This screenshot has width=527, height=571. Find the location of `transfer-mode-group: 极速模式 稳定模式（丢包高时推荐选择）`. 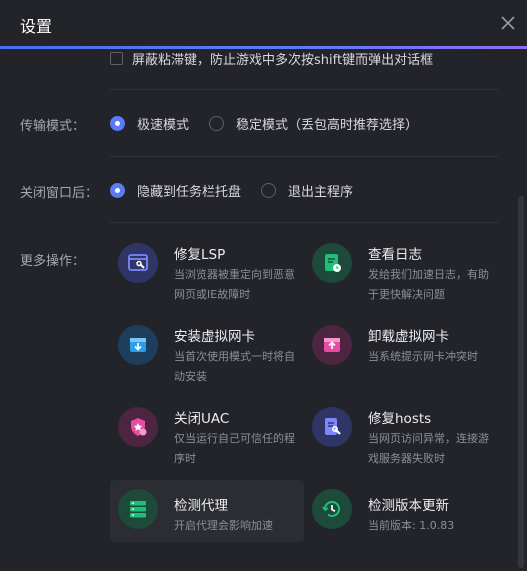

transfer-mode-group: 极速模式 稳定模式（丢包高时推荐选择） is located at coordinates (272, 123).